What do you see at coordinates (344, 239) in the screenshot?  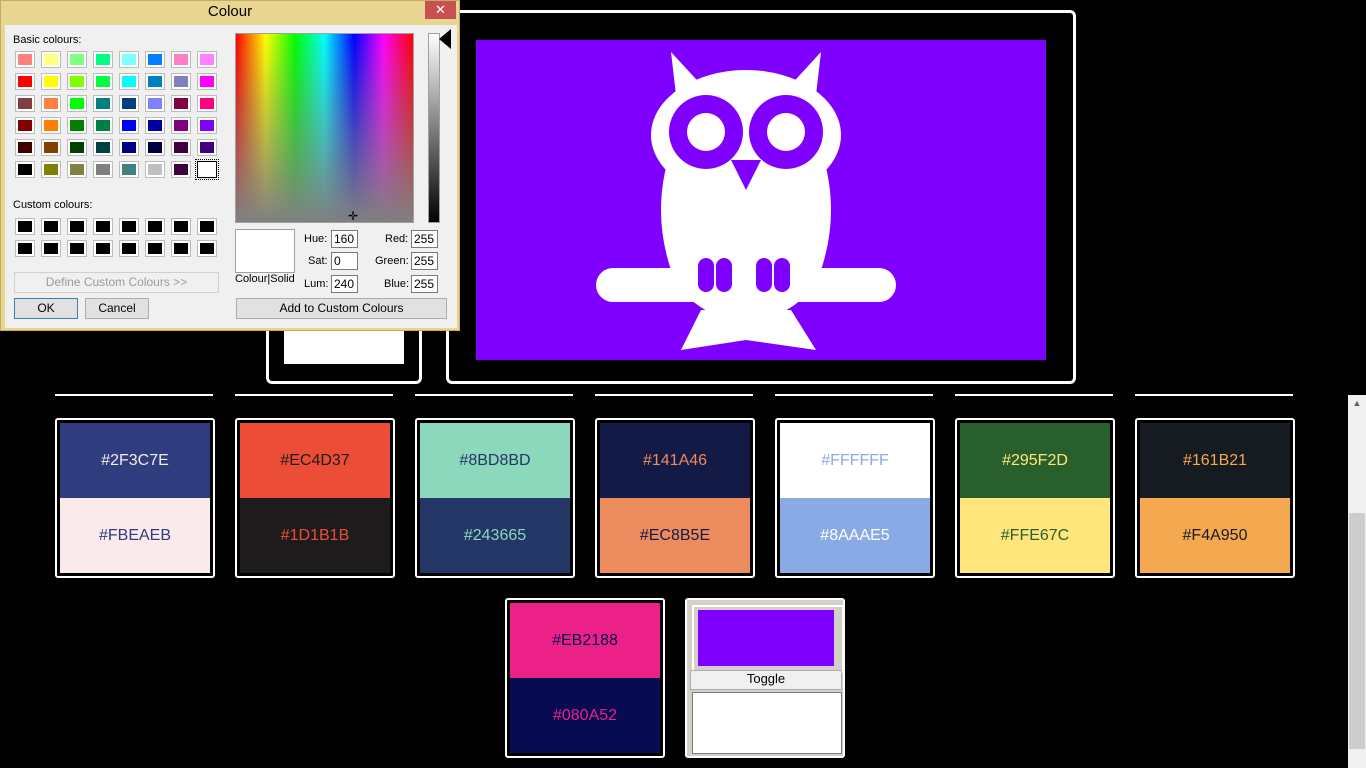 I see `hue-field: 160` at bounding box center [344, 239].